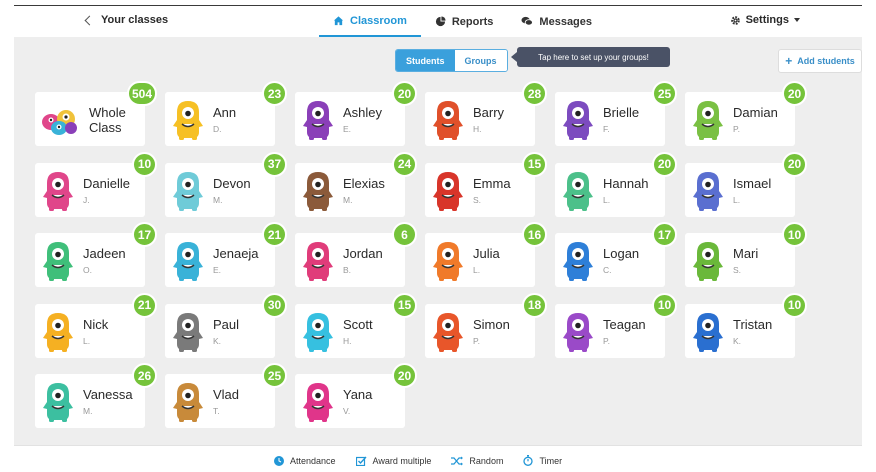 The height and width of the screenshot is (472, 876). I want to click on student-card: Barry H. 28, so click(486, 113).